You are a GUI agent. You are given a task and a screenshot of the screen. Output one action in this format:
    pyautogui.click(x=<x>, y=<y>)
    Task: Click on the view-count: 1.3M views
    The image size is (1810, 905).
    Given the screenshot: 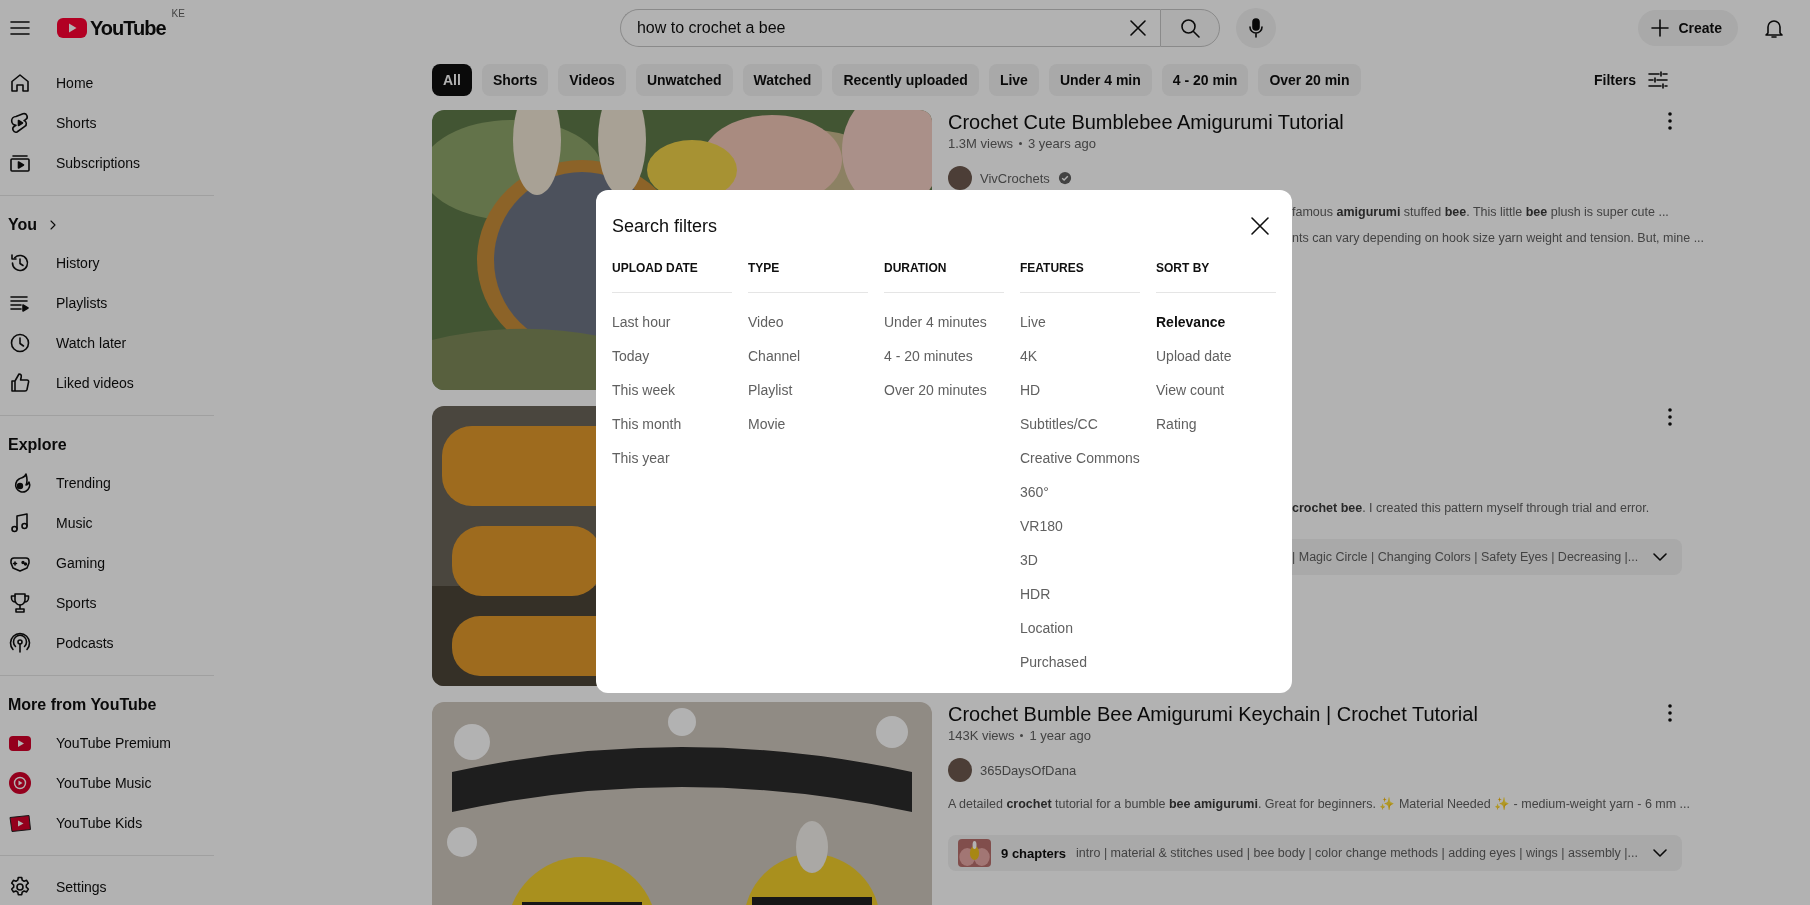 What is the action you would take?
    pyautogui.click(x=981, y=143)
    